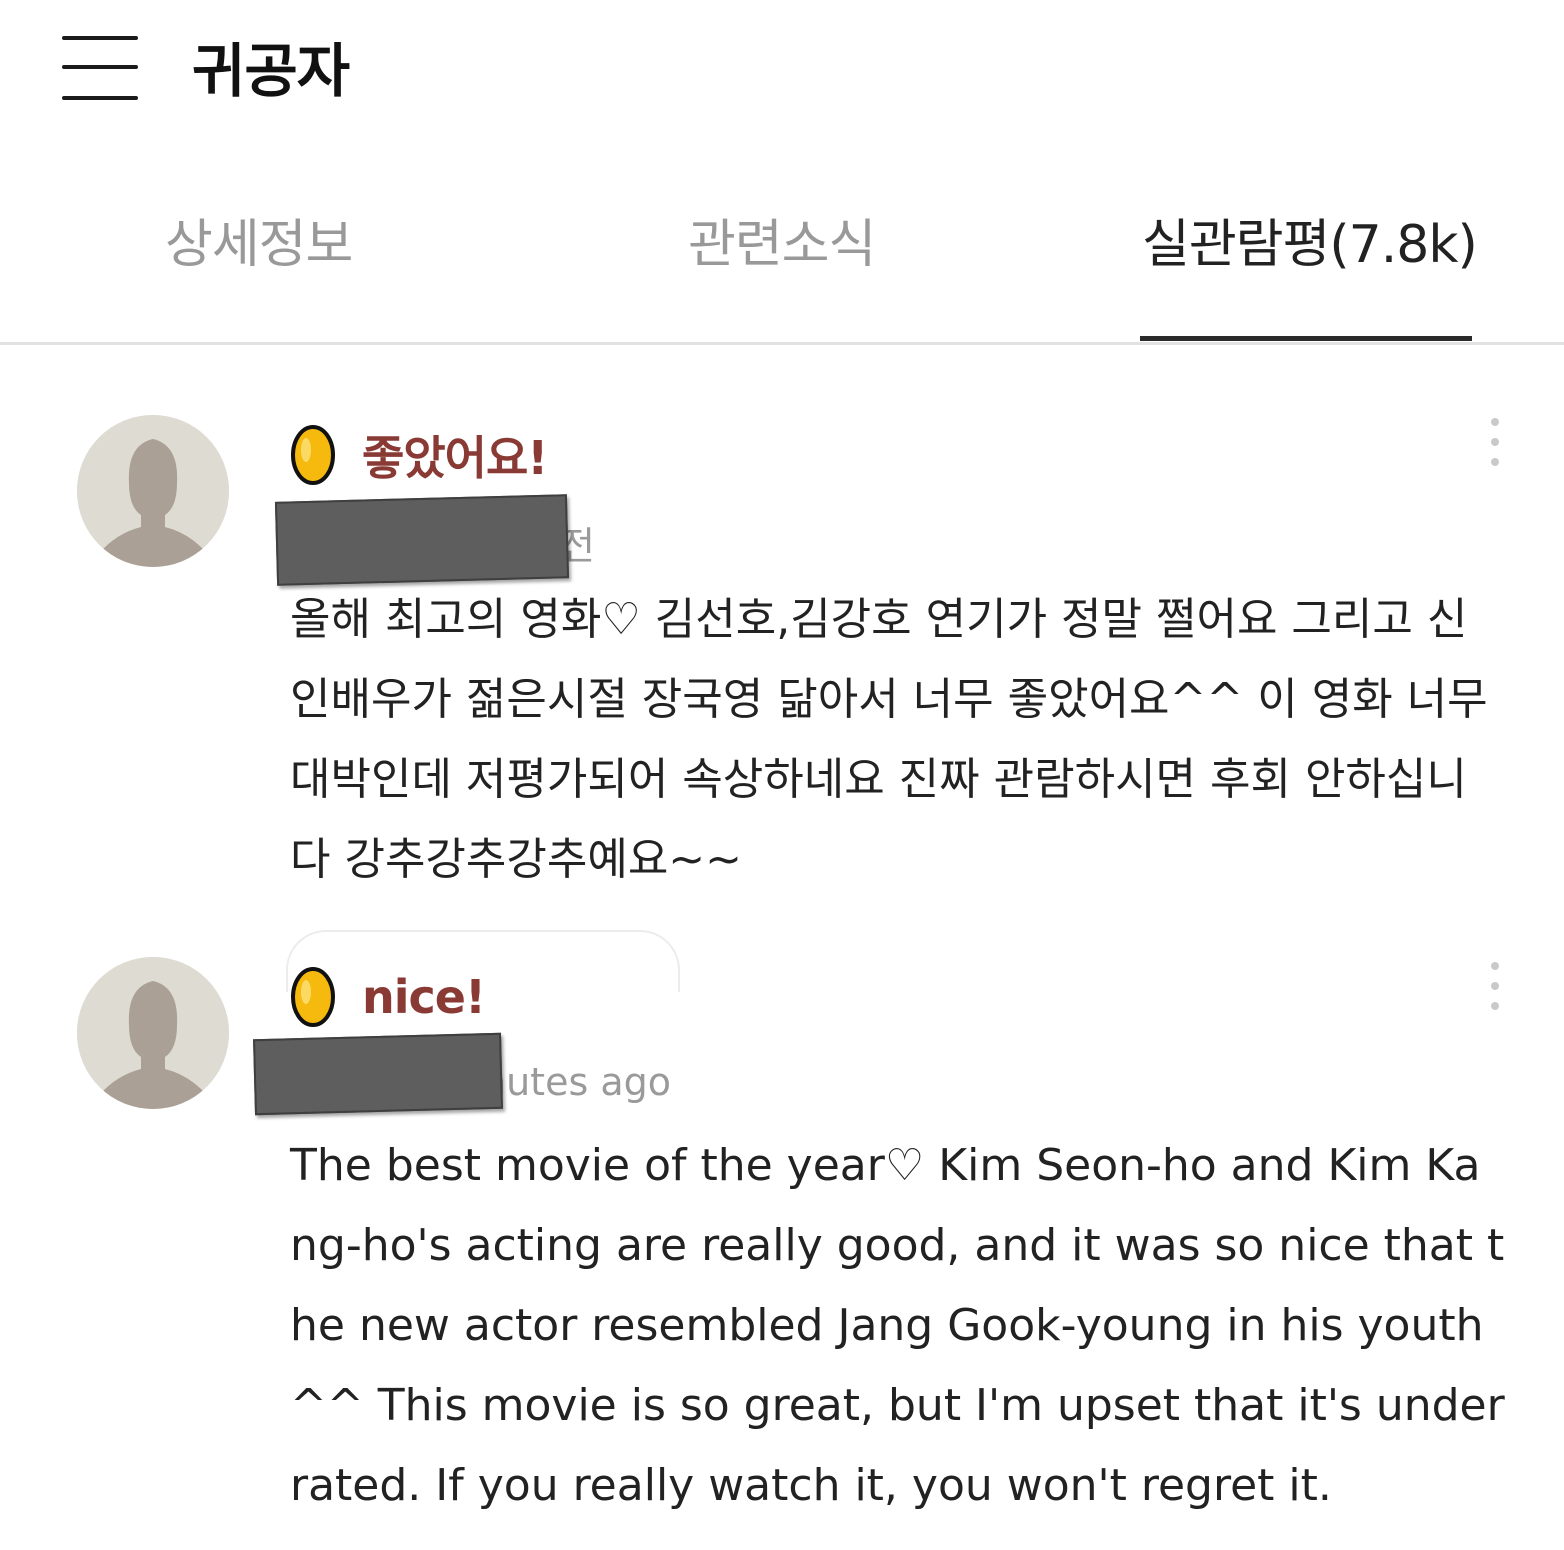 The height and width of the screenshot is (1550, 1564). I want to click on page-title: 귀공자, so click(271, 71).